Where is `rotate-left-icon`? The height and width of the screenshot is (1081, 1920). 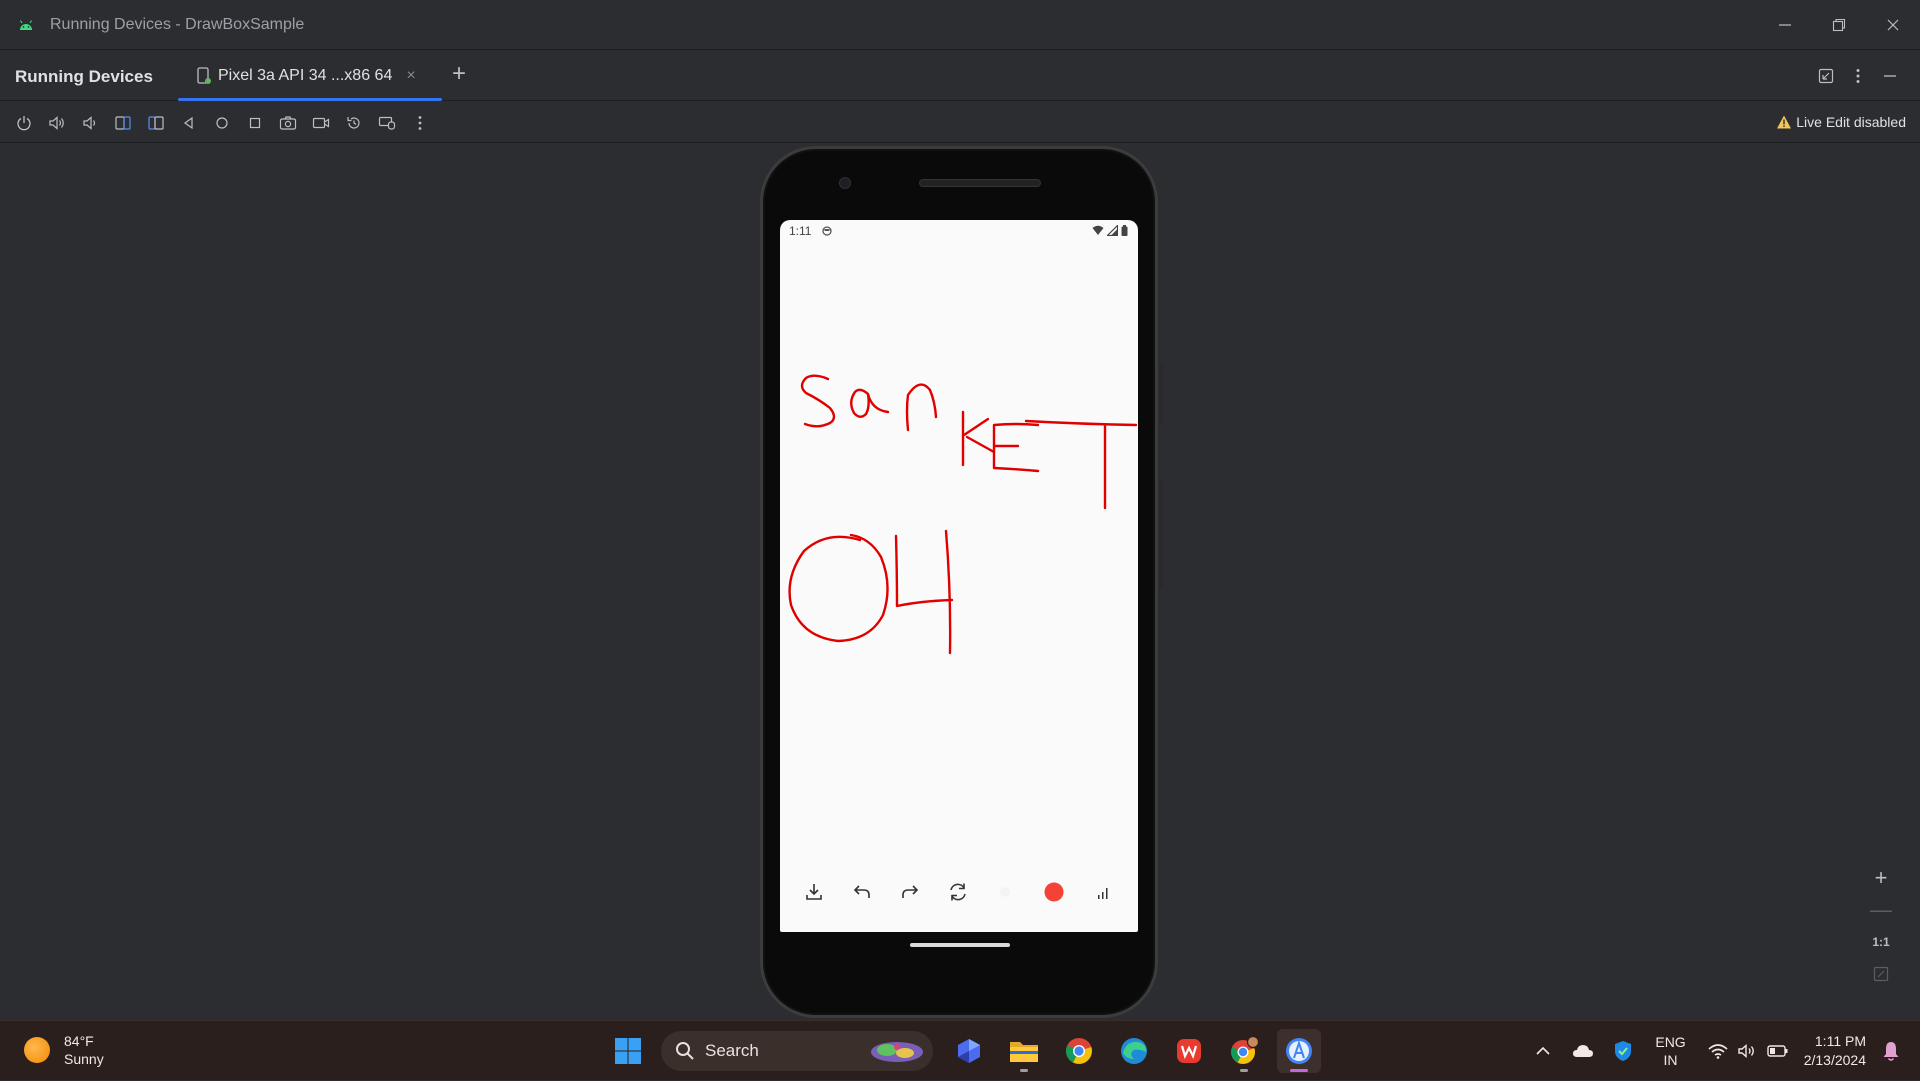 rotate-left-icon is located at coordinates (122, 122).